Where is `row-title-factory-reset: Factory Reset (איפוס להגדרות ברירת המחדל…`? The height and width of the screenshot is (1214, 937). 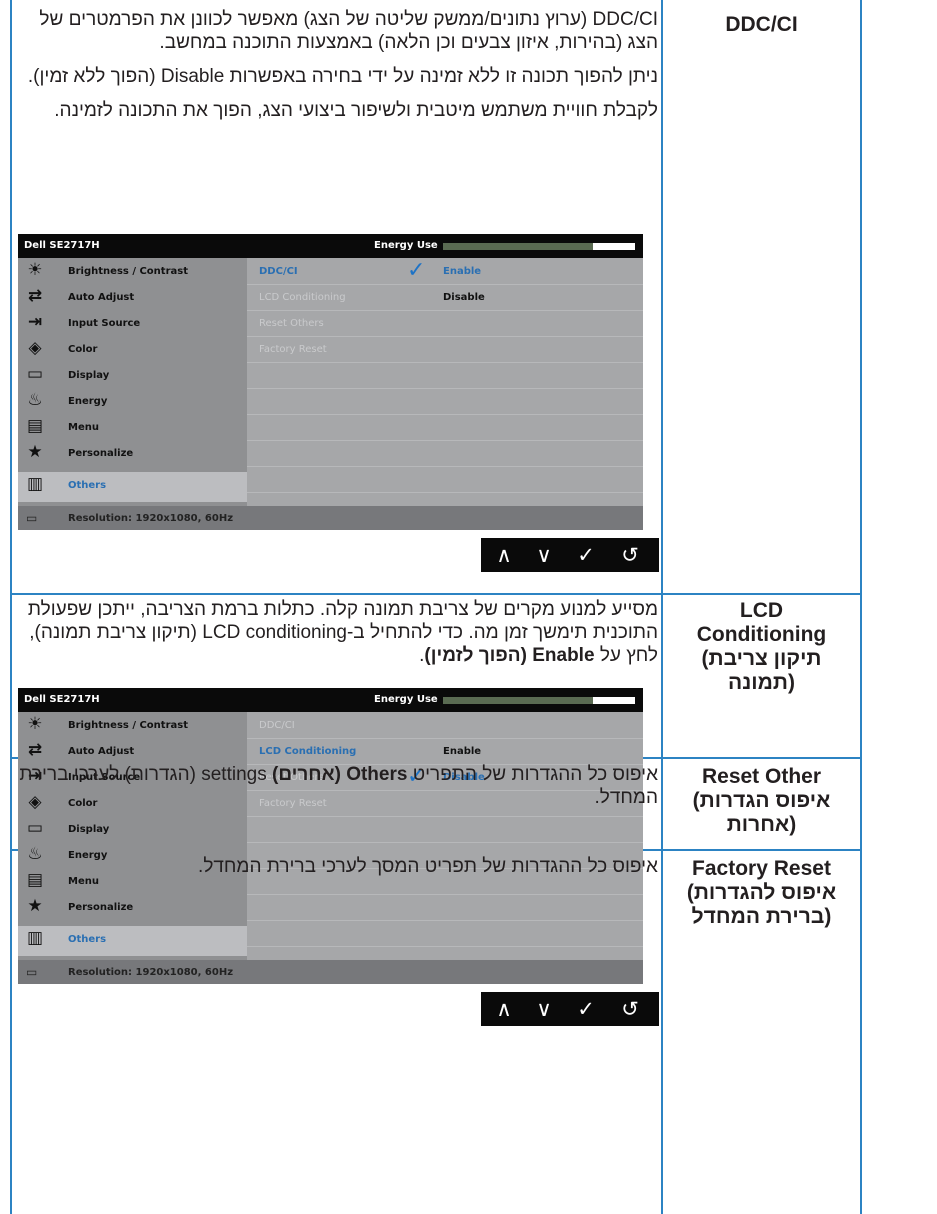
row-title-factory-reset: Factory Reset (איפוס להגדרות ברירת המחדל… is located at coordinates (761, 893).